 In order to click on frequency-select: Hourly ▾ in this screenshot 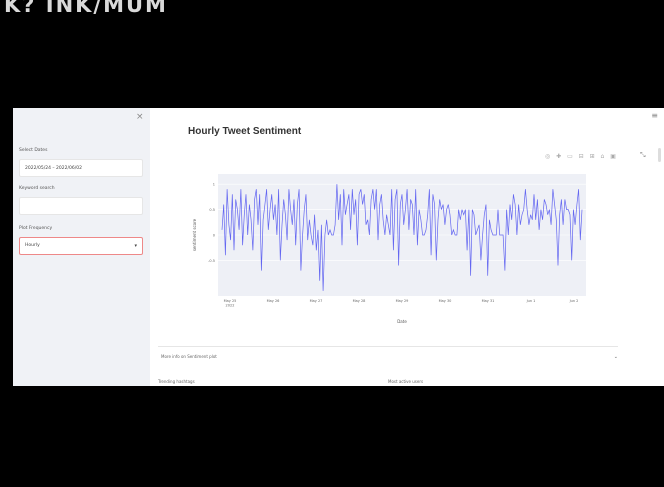, I will do `click(81, 246)`.